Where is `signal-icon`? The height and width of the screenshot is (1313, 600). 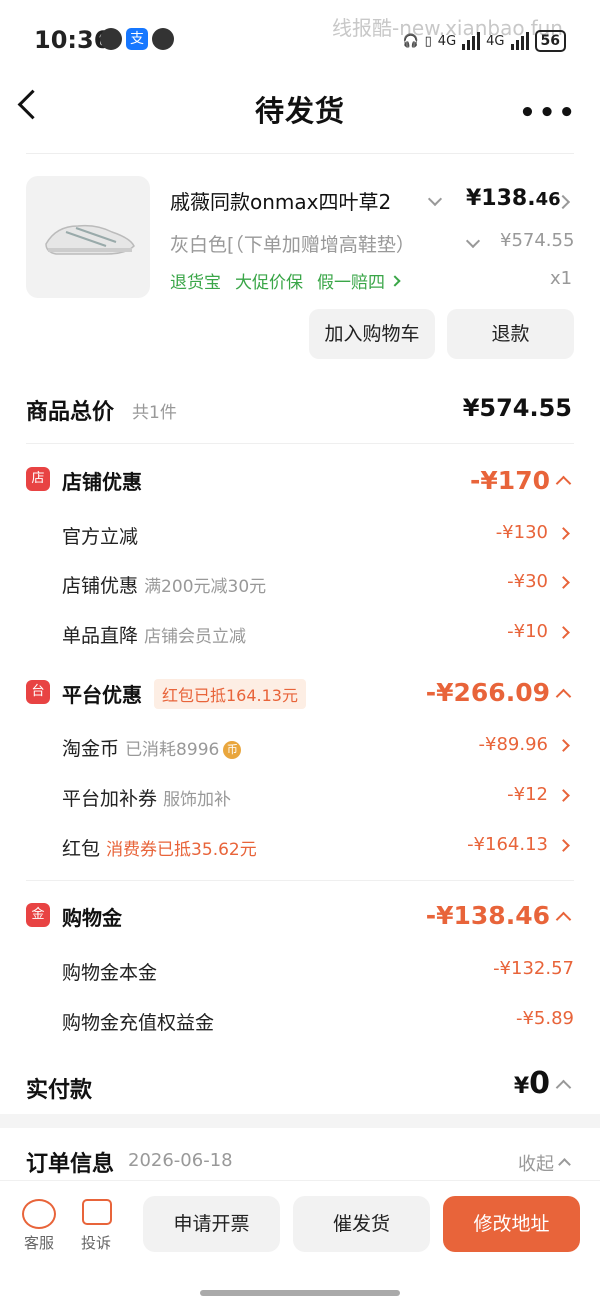 signal-icon is located at coordinates (471, 41).